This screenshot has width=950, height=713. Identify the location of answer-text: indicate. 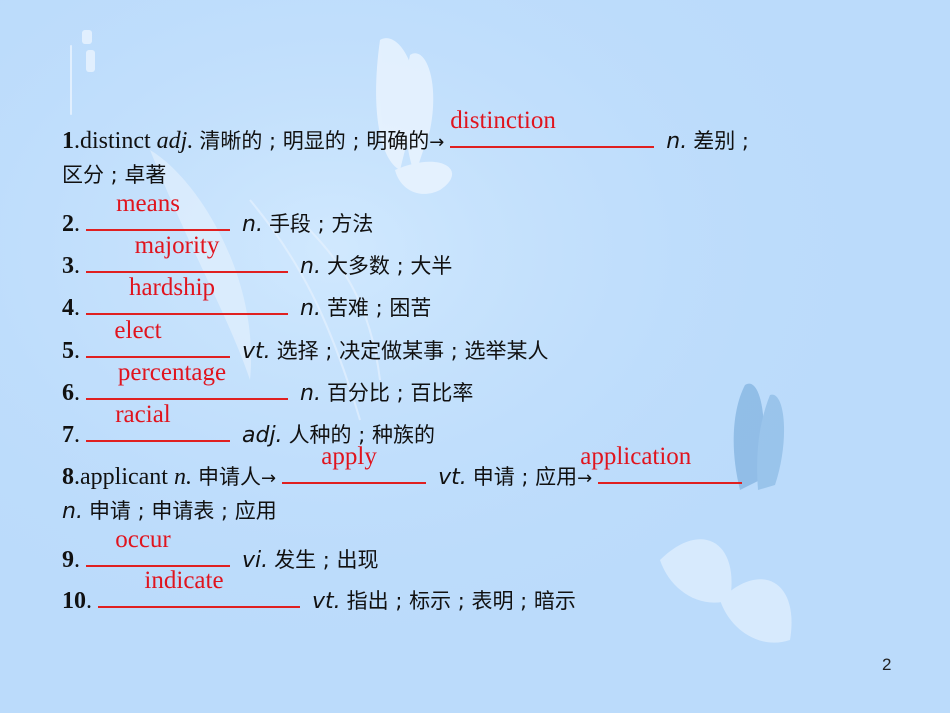
(184, 580).